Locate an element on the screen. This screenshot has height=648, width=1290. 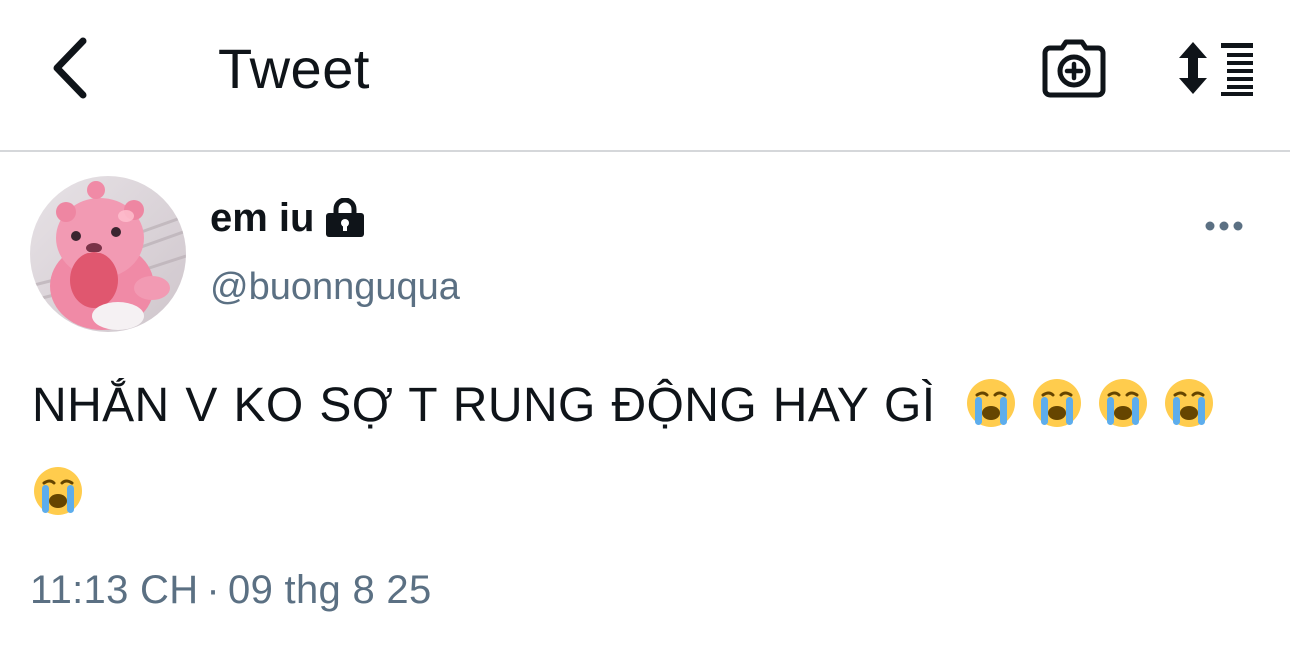
tweet-date: 09 thg 8 25 is located at coordinates (330, 590).